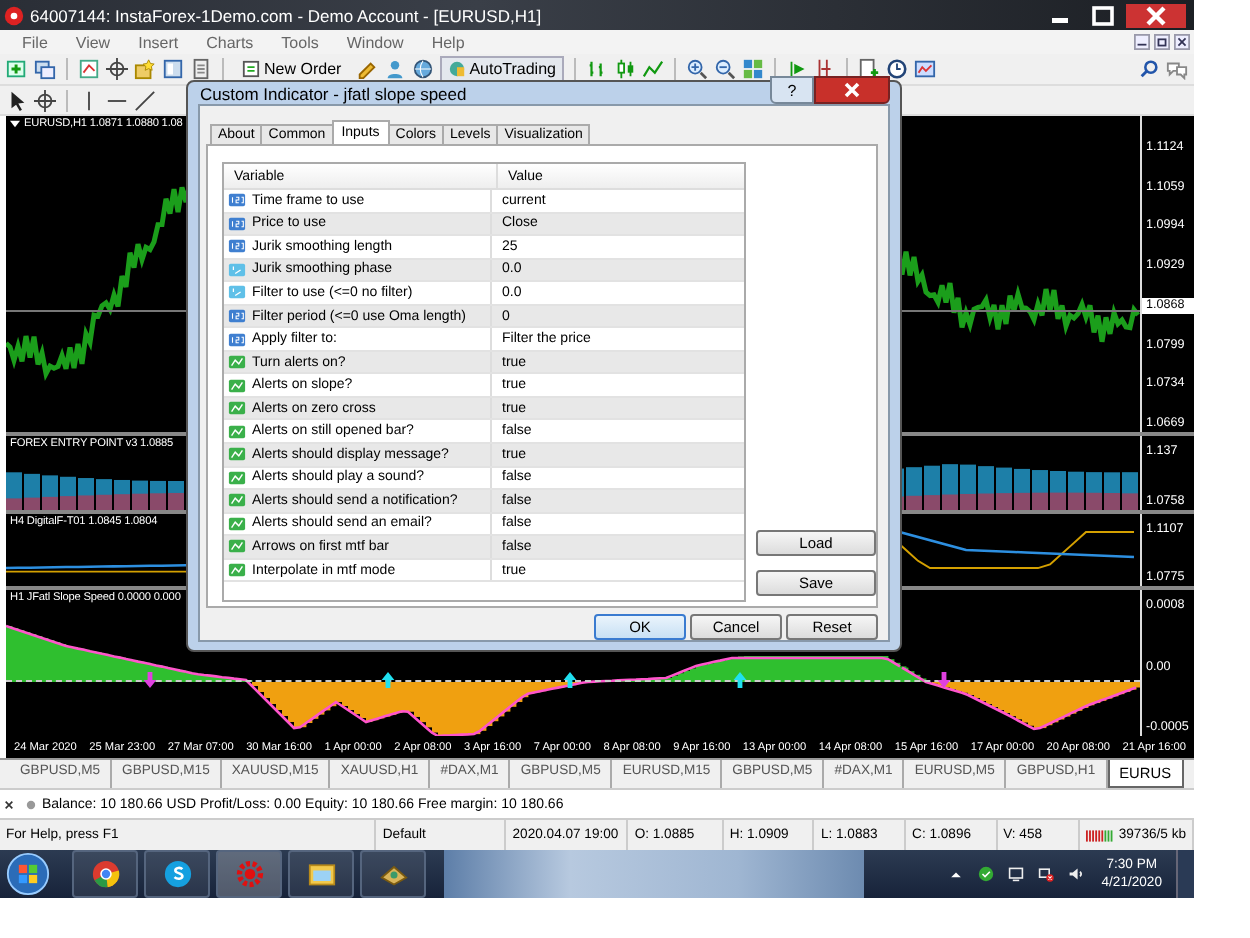 The width and height of the screenshot is (1250, 938). Describe the element at coordinates (300, 42) in the screenshot. I see `menu-item: Tools` at that location.